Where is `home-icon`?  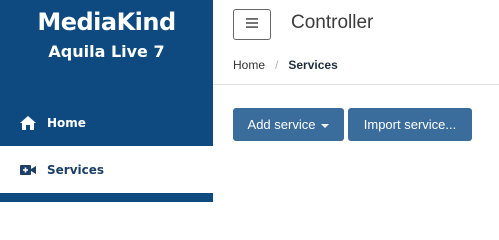
home-icon is located at coordinates (28, 123).